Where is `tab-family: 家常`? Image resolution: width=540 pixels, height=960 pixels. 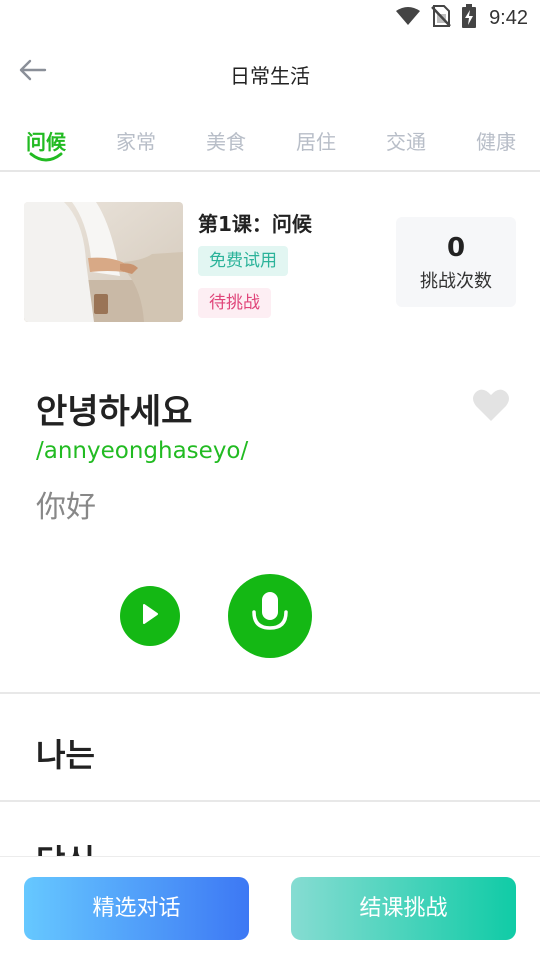
tab-family: 家常 is located at coordinates (136, 140).